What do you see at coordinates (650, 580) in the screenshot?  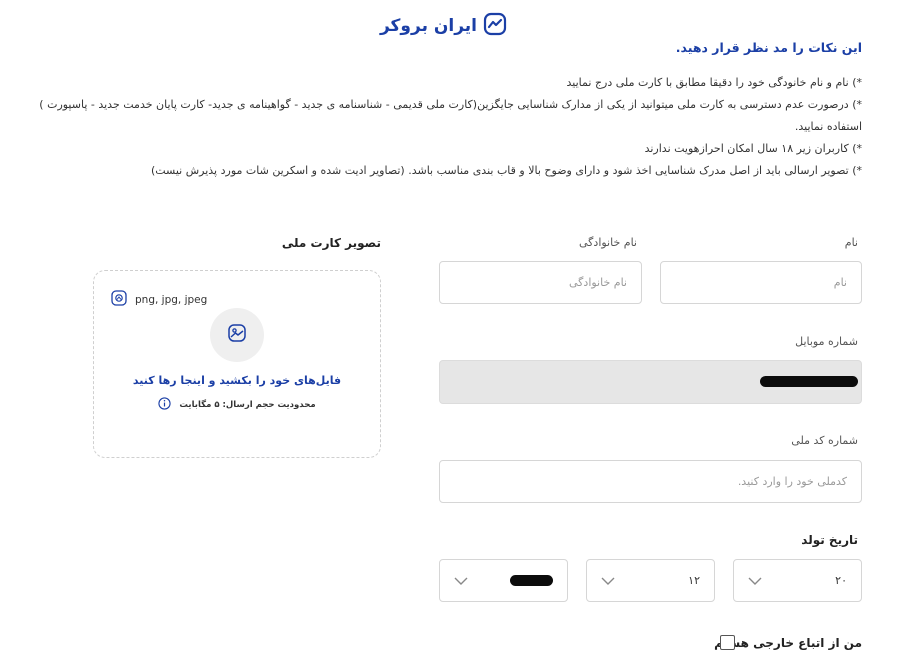 I see `birth-month-select: ۱۲` at bounding box center [650, 580].